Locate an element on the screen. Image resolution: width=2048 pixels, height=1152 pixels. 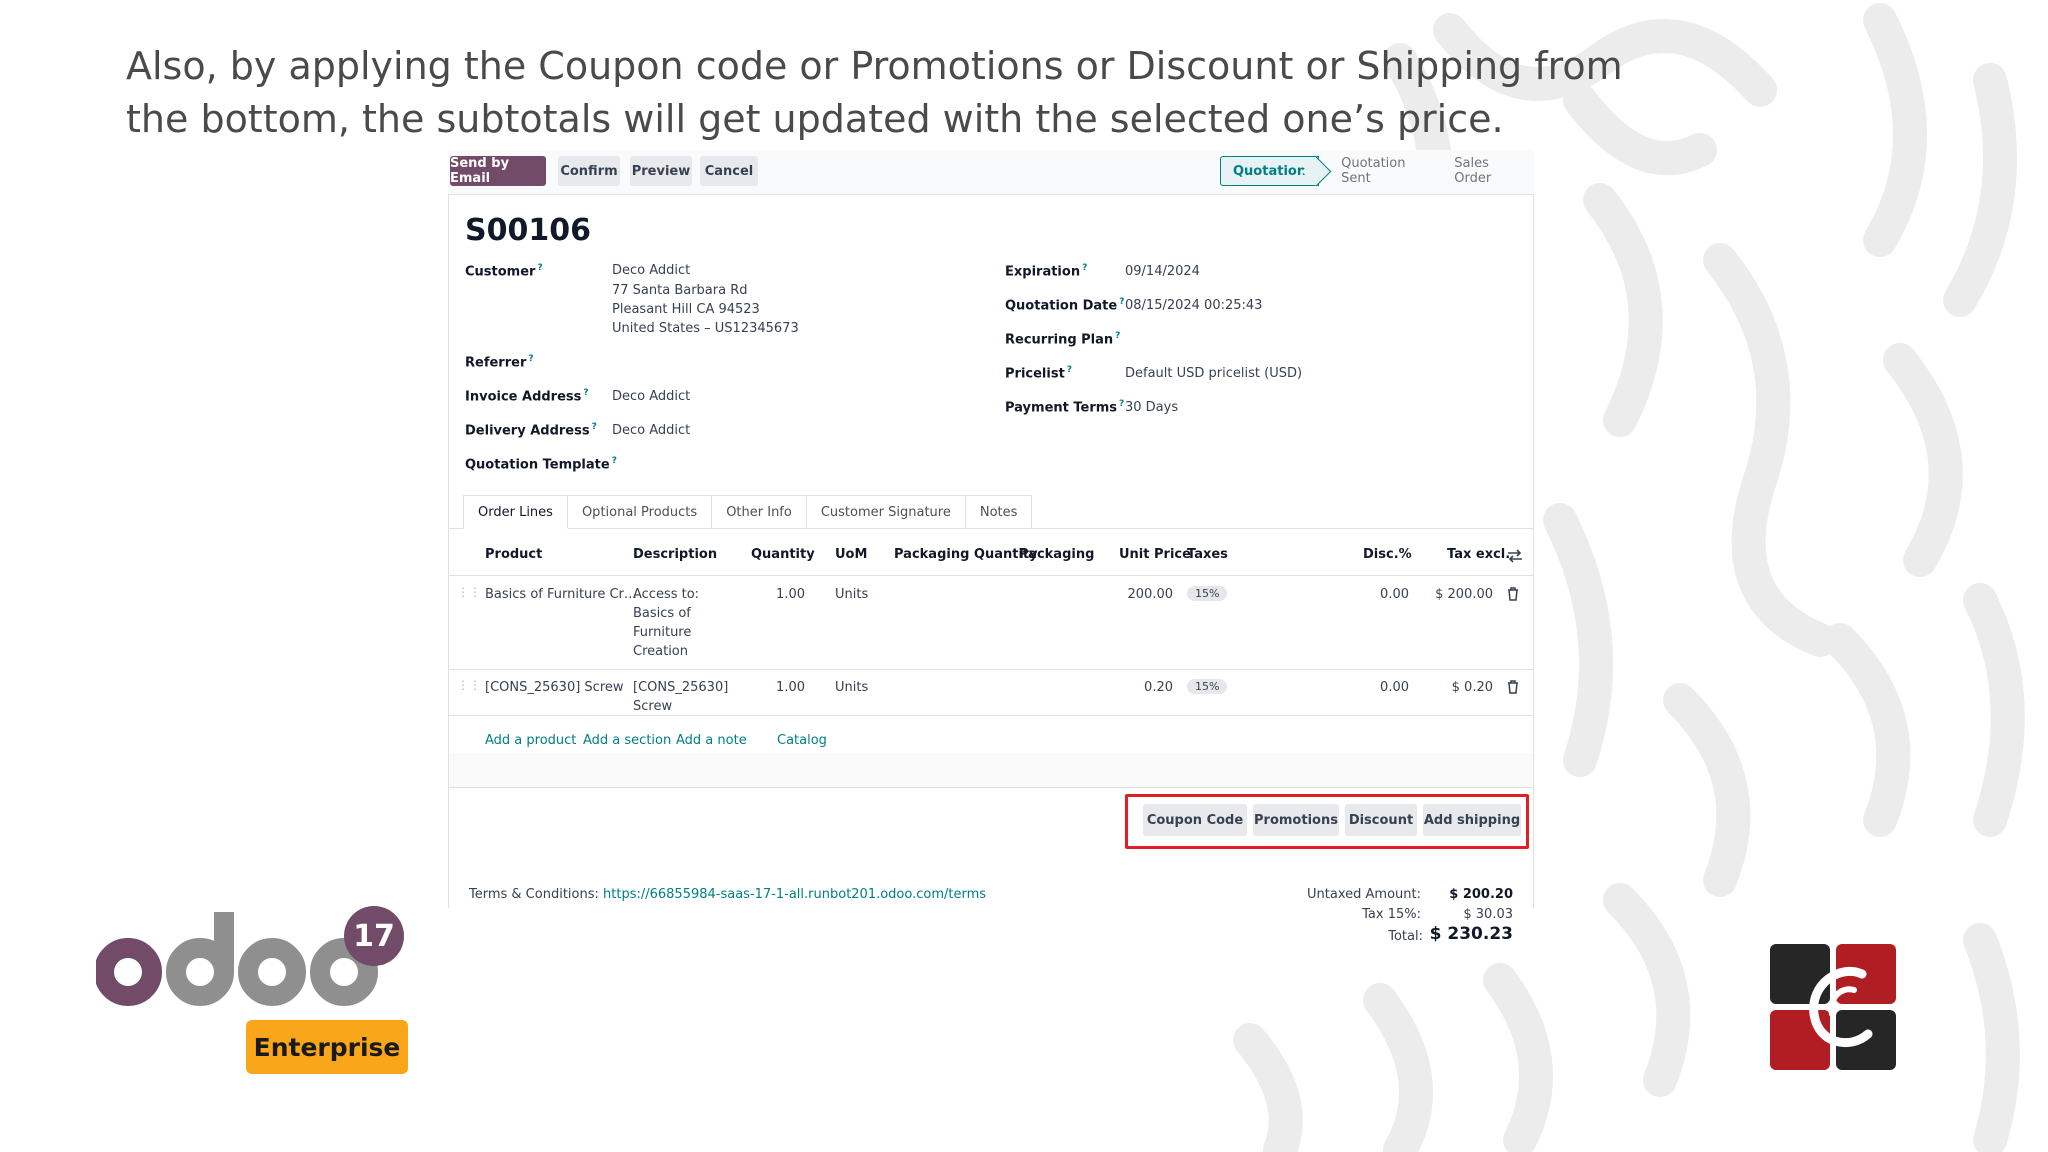
catalog-link: Catalog is located at coordinates (802, 740).